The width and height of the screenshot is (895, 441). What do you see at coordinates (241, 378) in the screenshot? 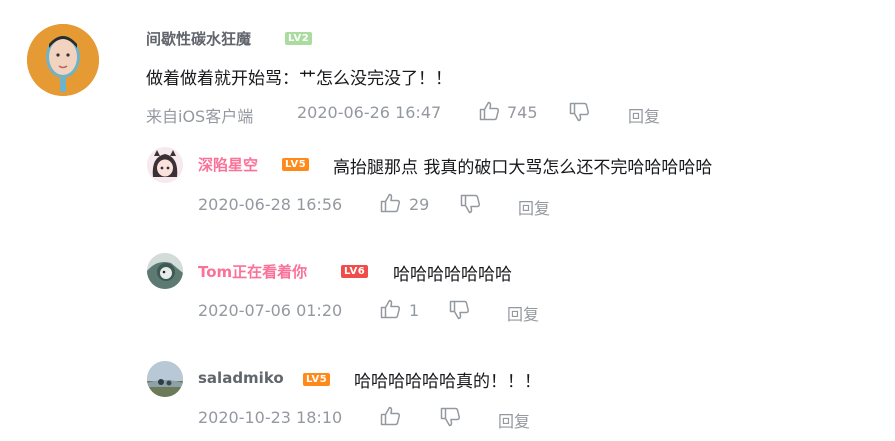
I see `username: saladmiko` at bounding box center [241, 378].